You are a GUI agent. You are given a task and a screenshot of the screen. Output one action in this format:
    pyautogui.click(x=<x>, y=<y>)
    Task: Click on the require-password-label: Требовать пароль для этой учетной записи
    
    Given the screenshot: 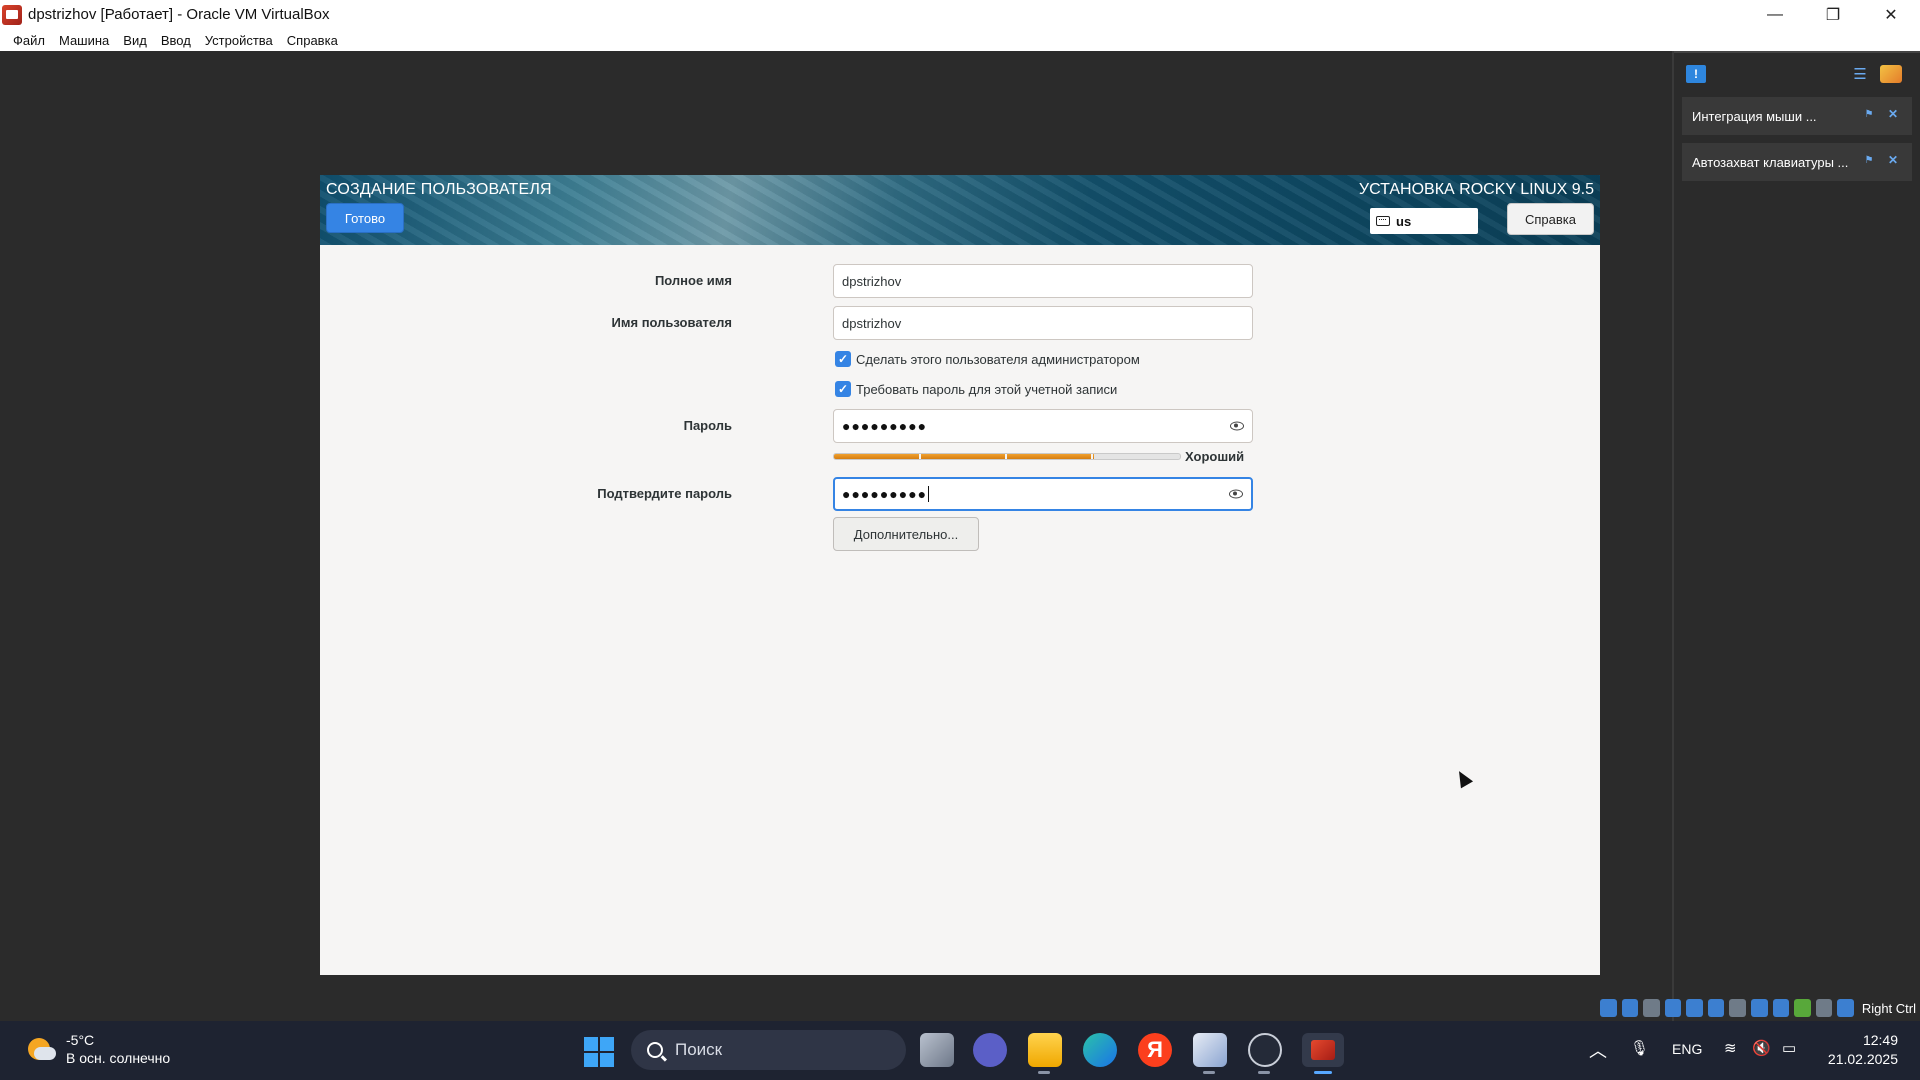 What is the action you would take?
    pyautogui.click(x=987, y=389)
    